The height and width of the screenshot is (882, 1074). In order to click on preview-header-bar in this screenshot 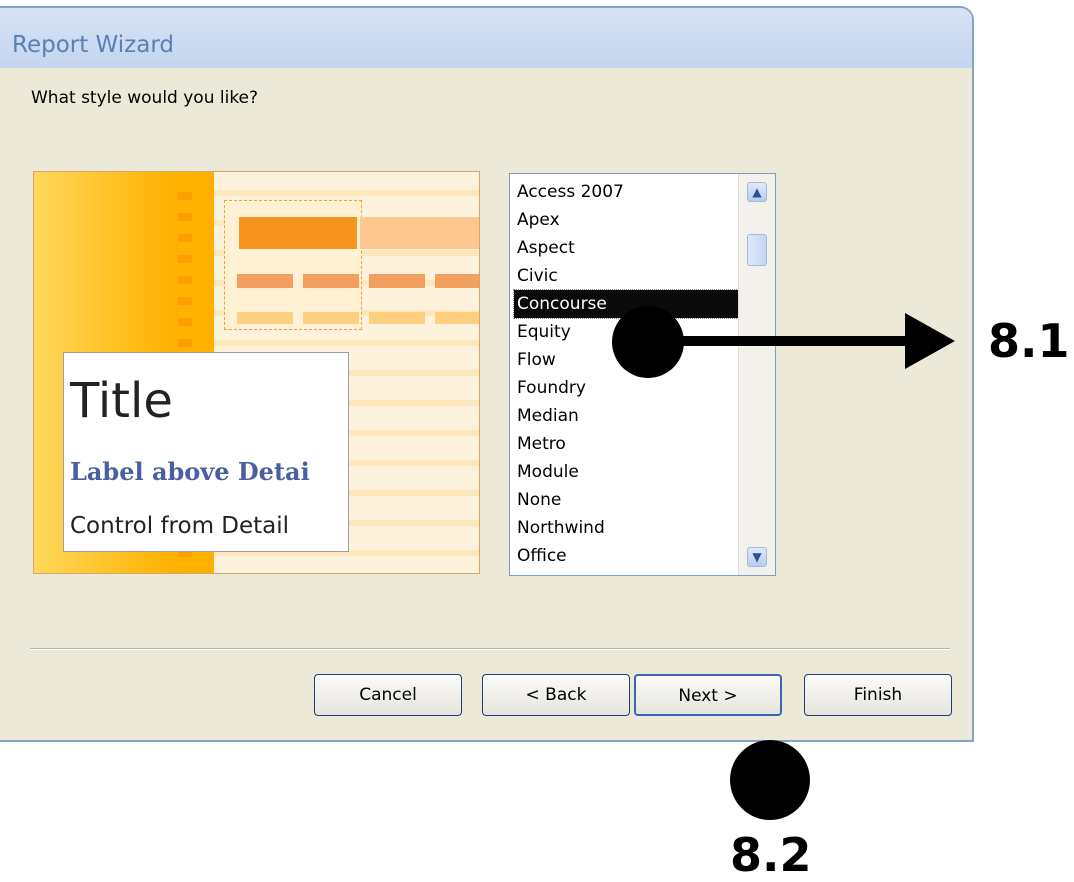, I will do `click(298, 233)`.